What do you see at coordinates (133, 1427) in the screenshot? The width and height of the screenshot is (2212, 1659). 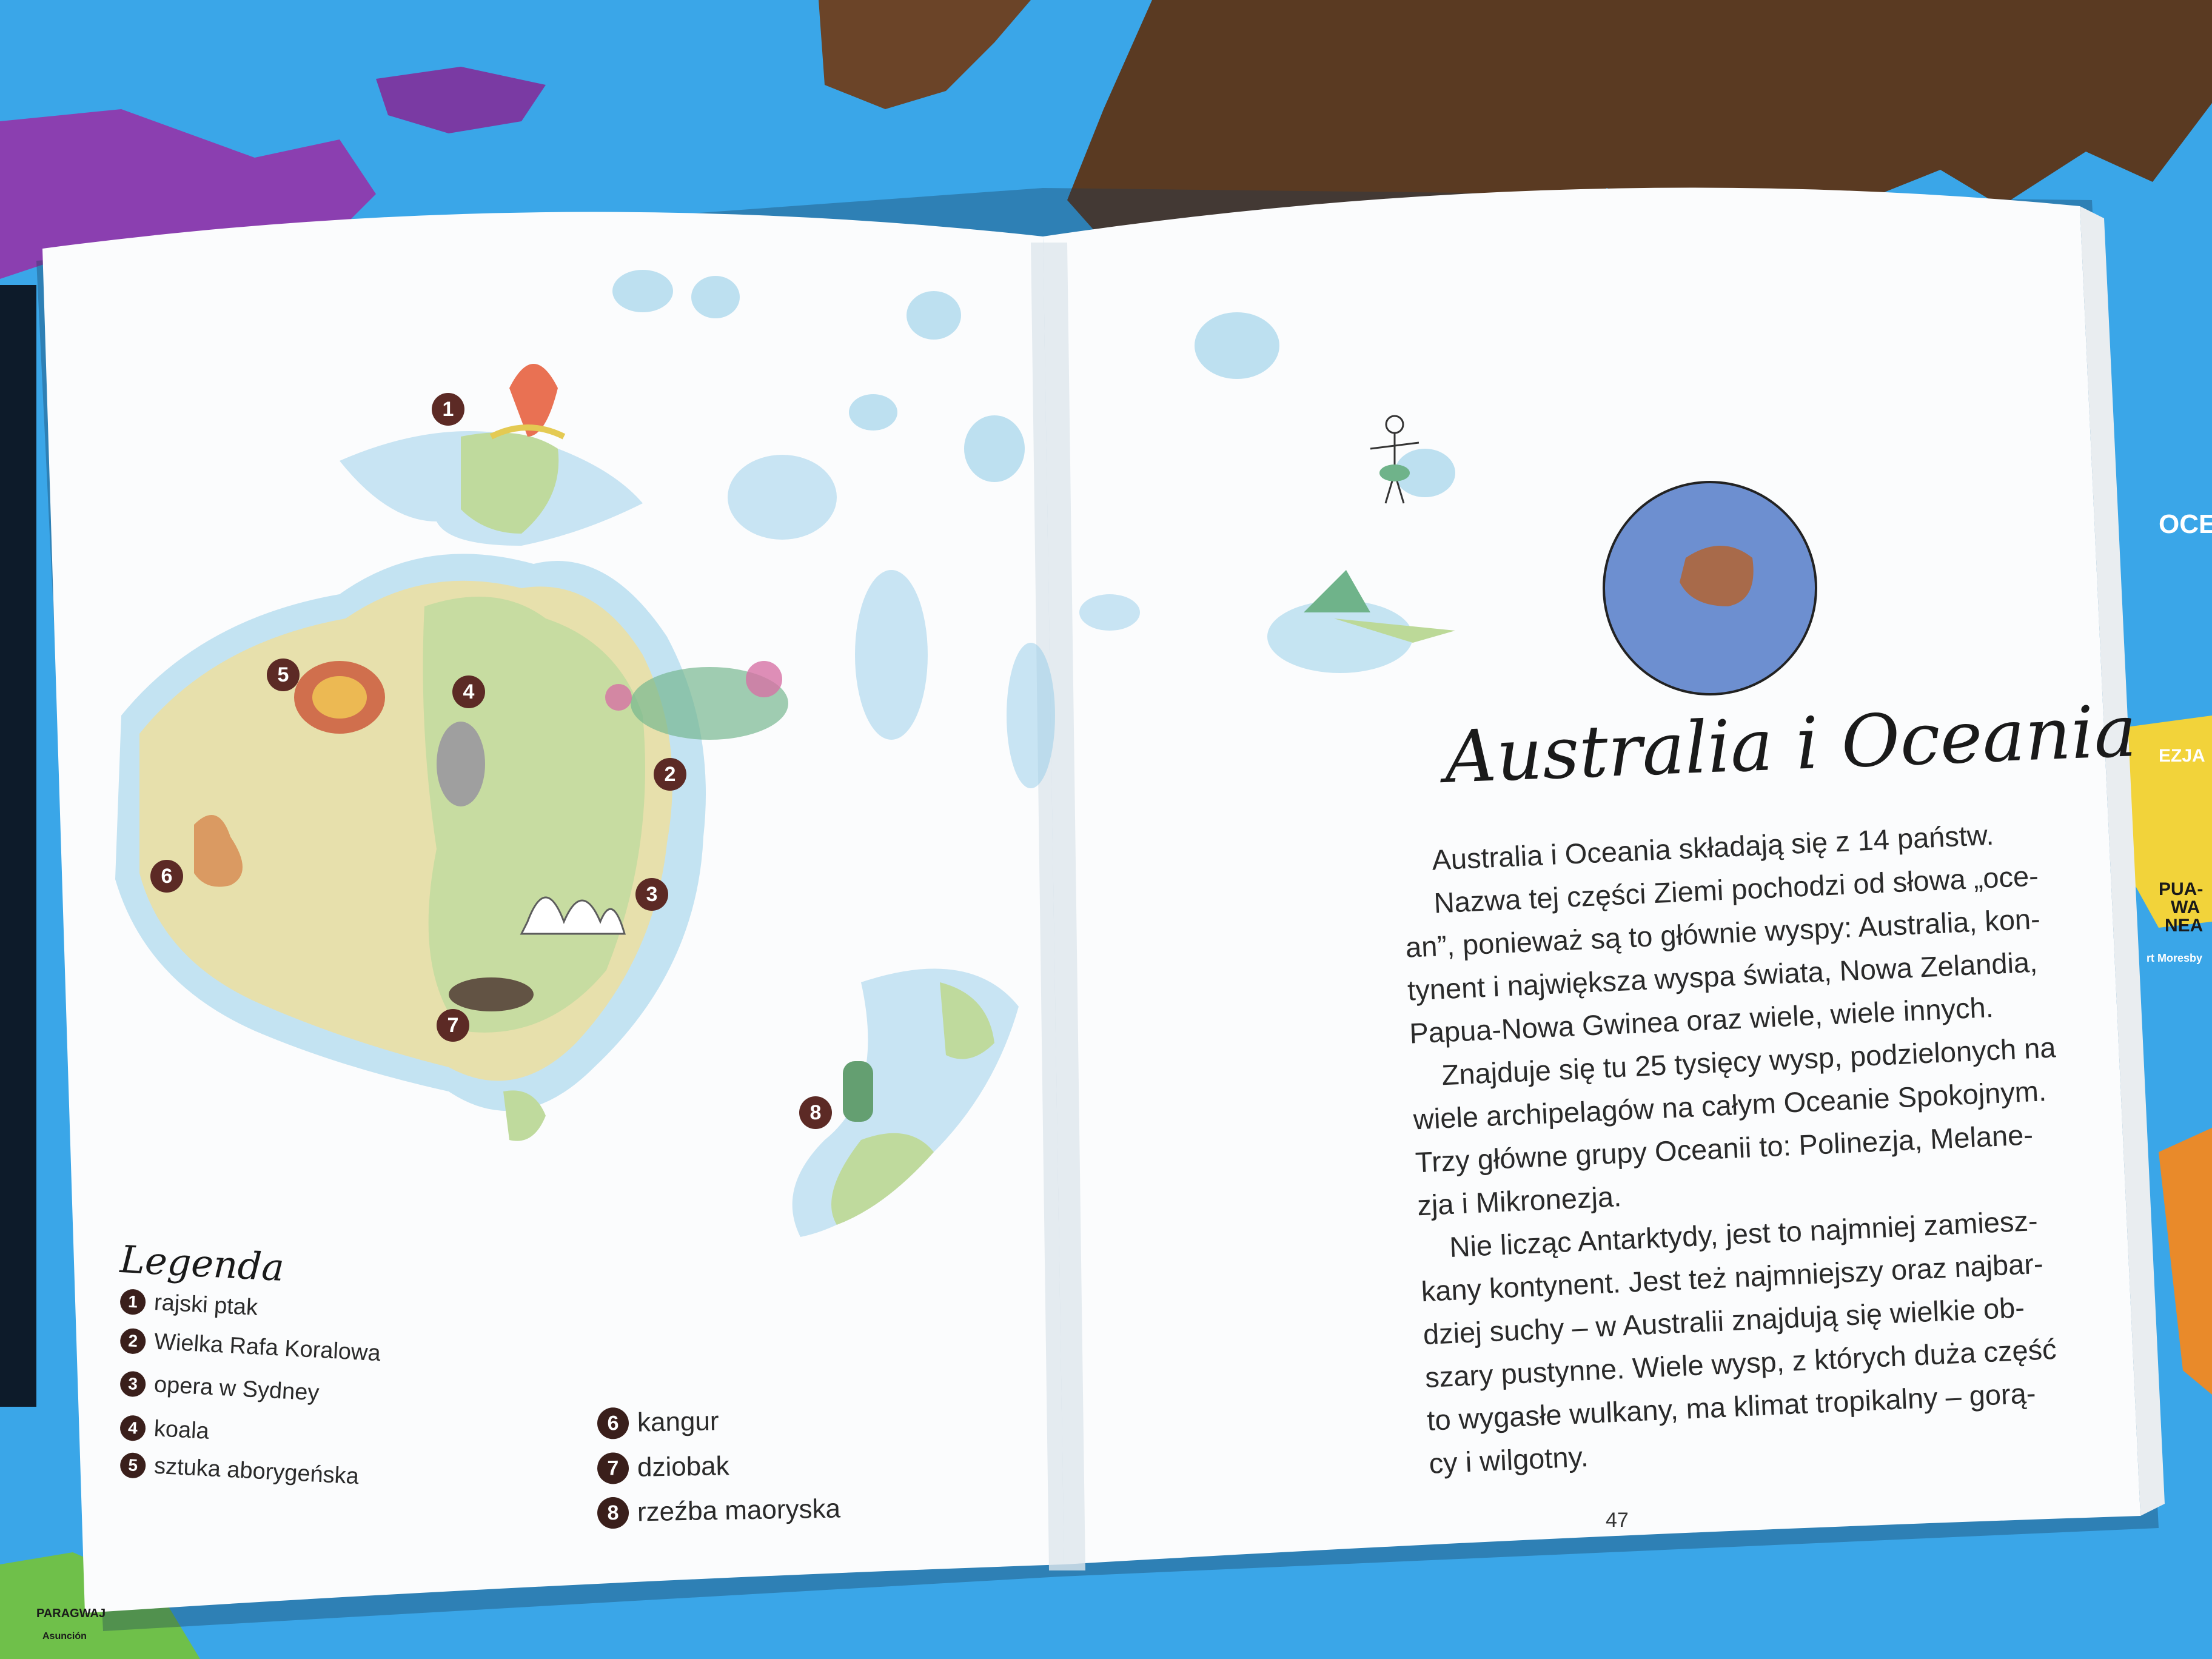 I see `legend-badge: 4` at bounding box center [133, 1427].